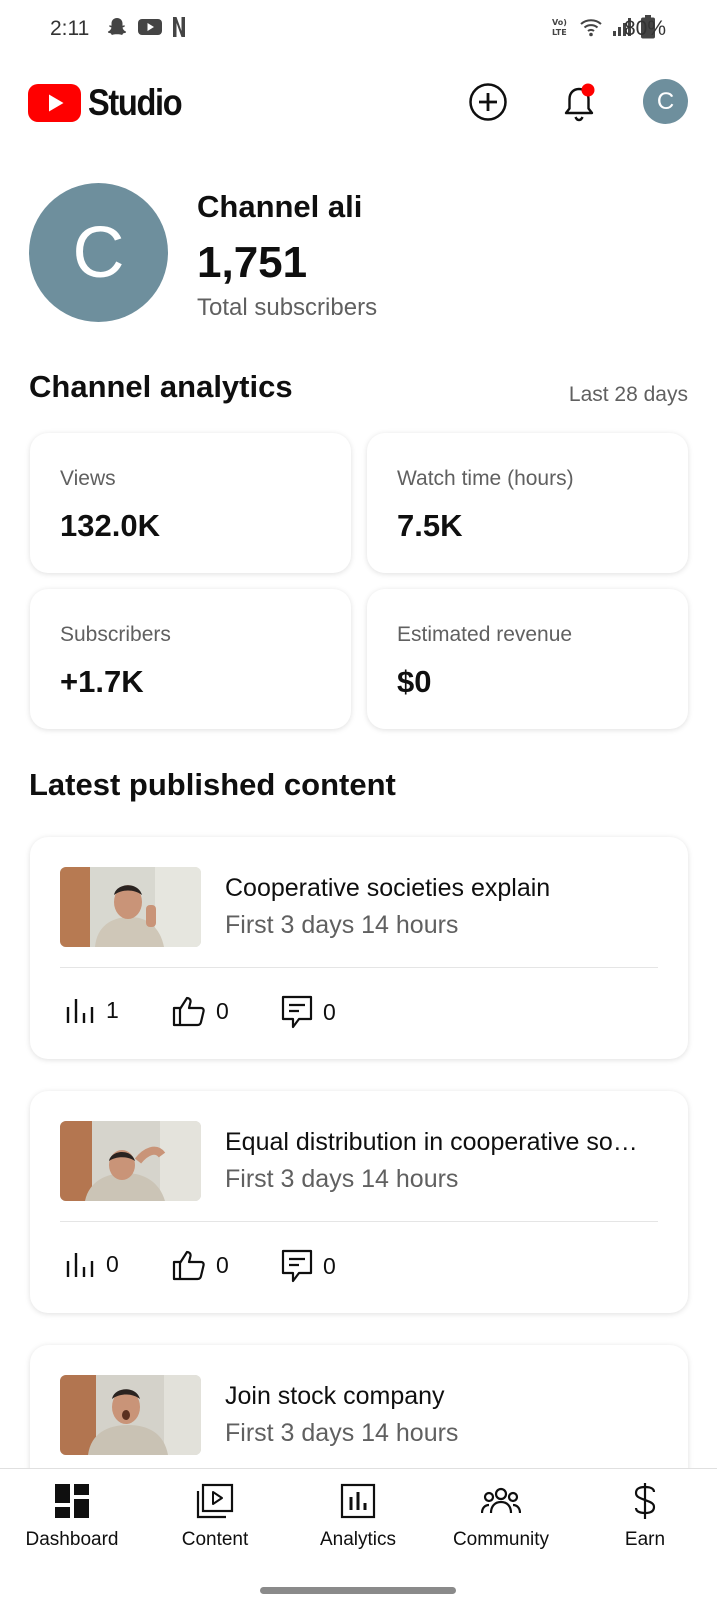  Describe the element at coordinates (112, 1009) in the screenshot. I see `views-count: 1` at that location.